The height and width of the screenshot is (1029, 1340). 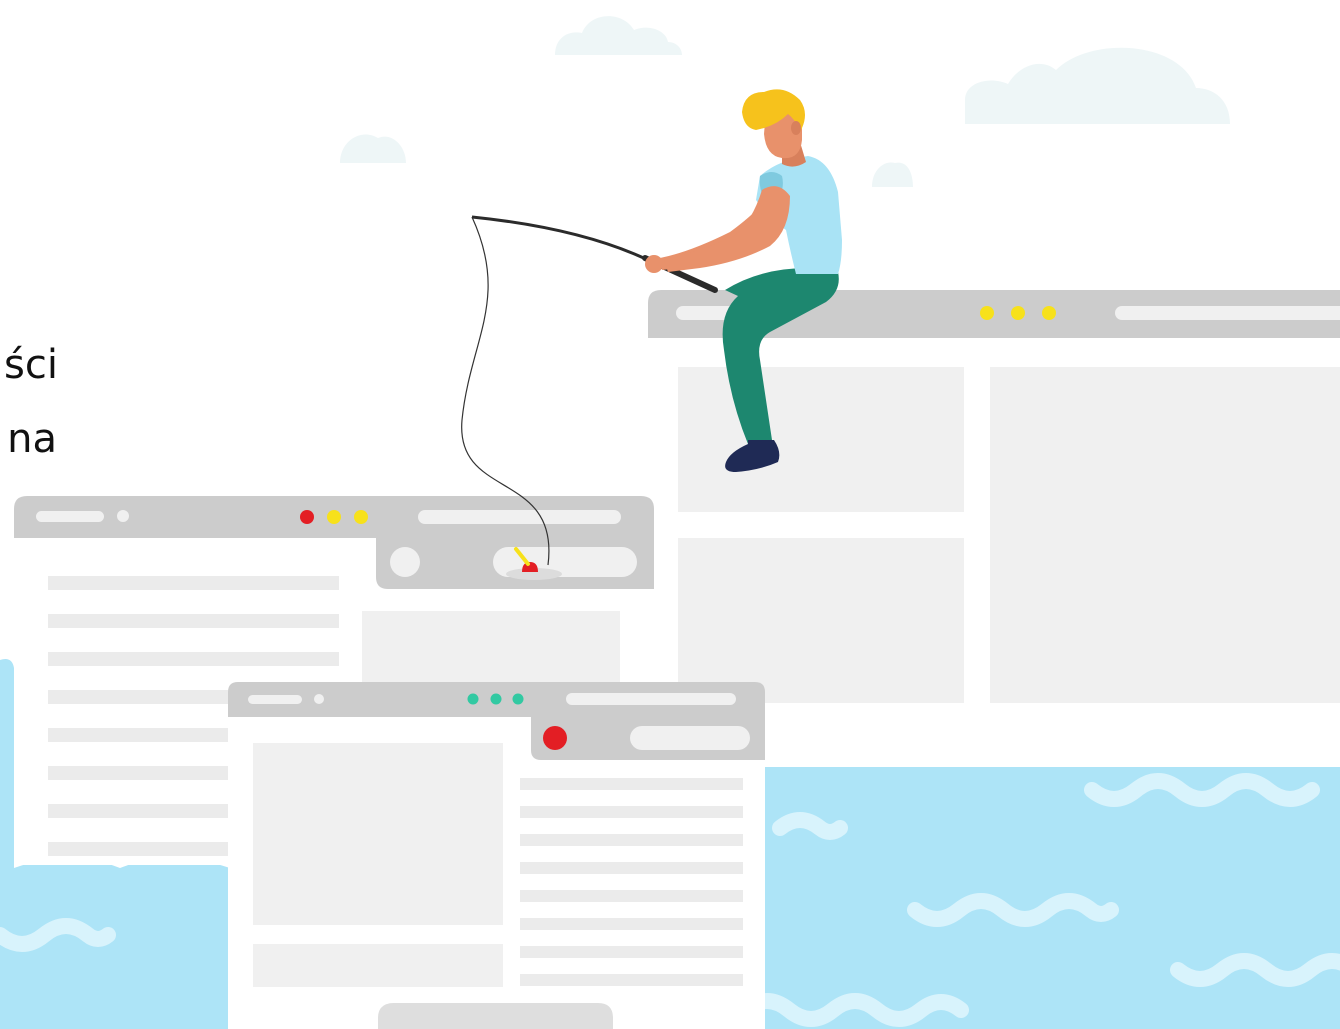 What do you see at coordinates (405, 562) in the screenshot?
I see `search-panel-circle` at bounding box center [405, 562].